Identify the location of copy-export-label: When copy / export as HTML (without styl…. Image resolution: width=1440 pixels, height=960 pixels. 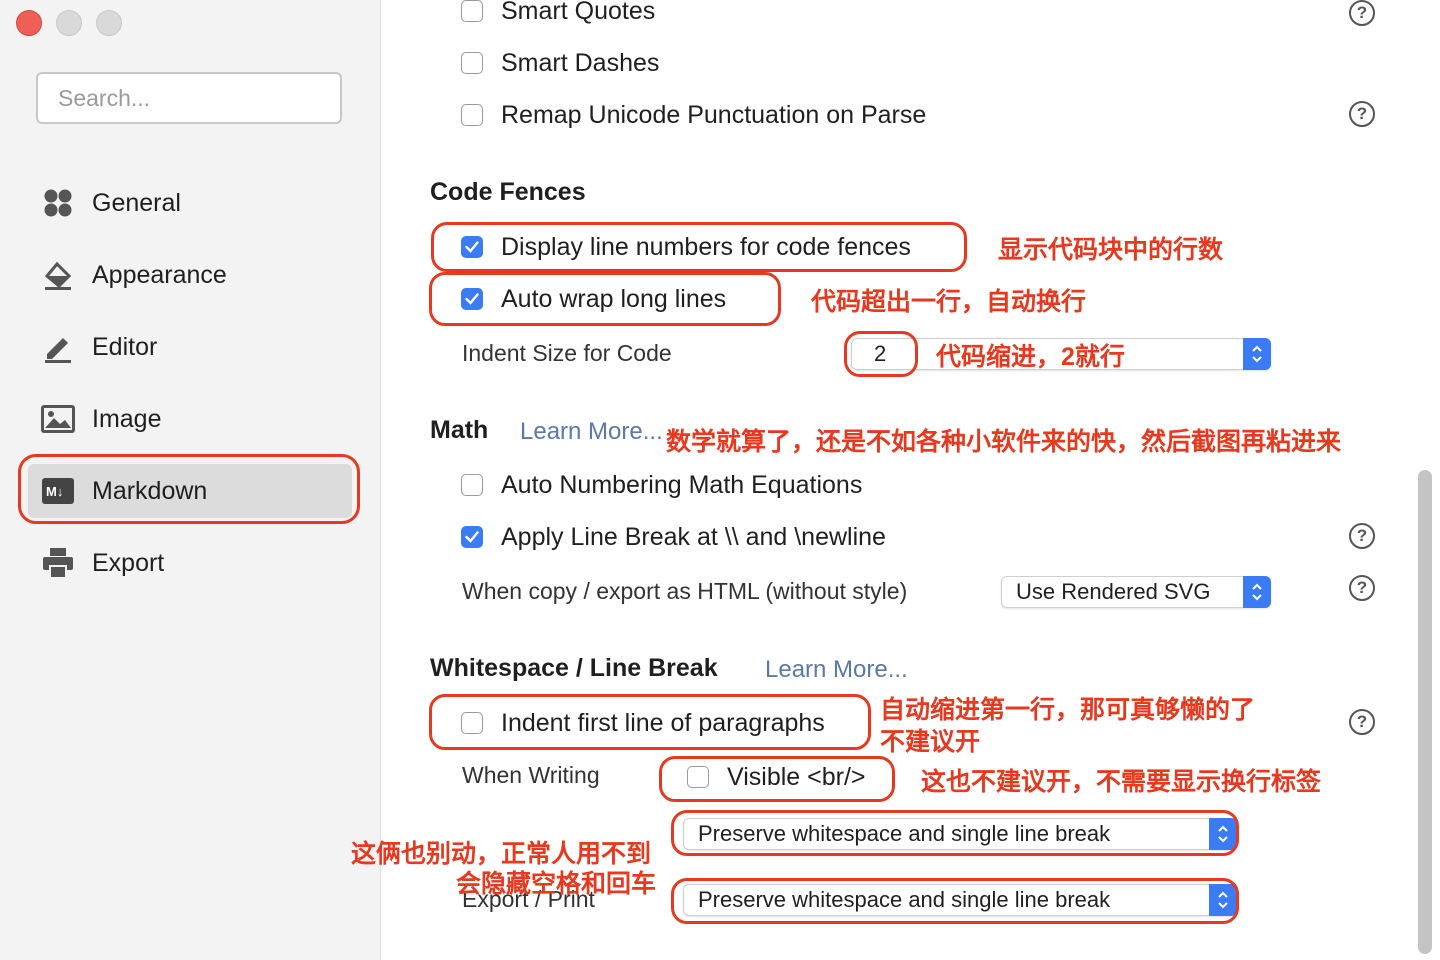
(685, 591).